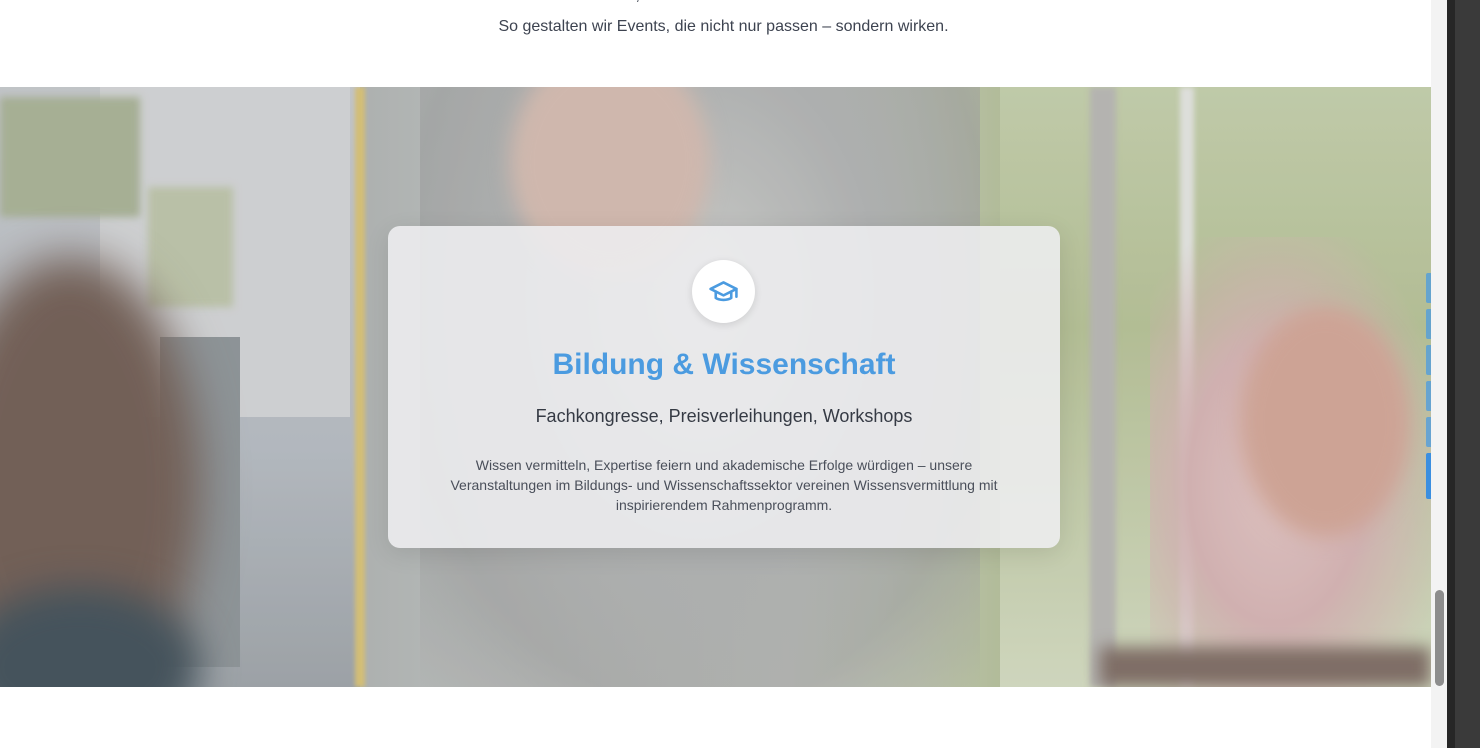 Image resolution: width=1480 pixels, height=748 pixels. Describe the element at coordinates (1467, 374) in the screenshot. I see `window-edge-inner` at that location.